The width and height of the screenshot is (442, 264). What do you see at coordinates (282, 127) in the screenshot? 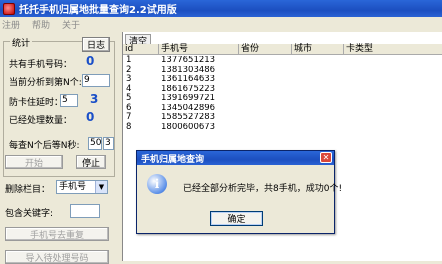
I see `table-row: 8 1800600673` at bounding box center [282, 127].